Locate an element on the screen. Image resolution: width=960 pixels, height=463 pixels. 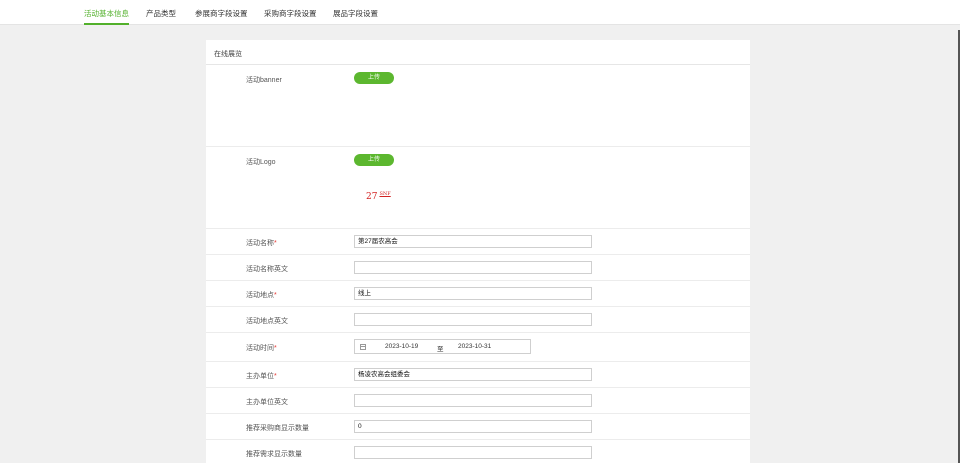
name-label: 活动名称* is located at coordinates (261, 243).